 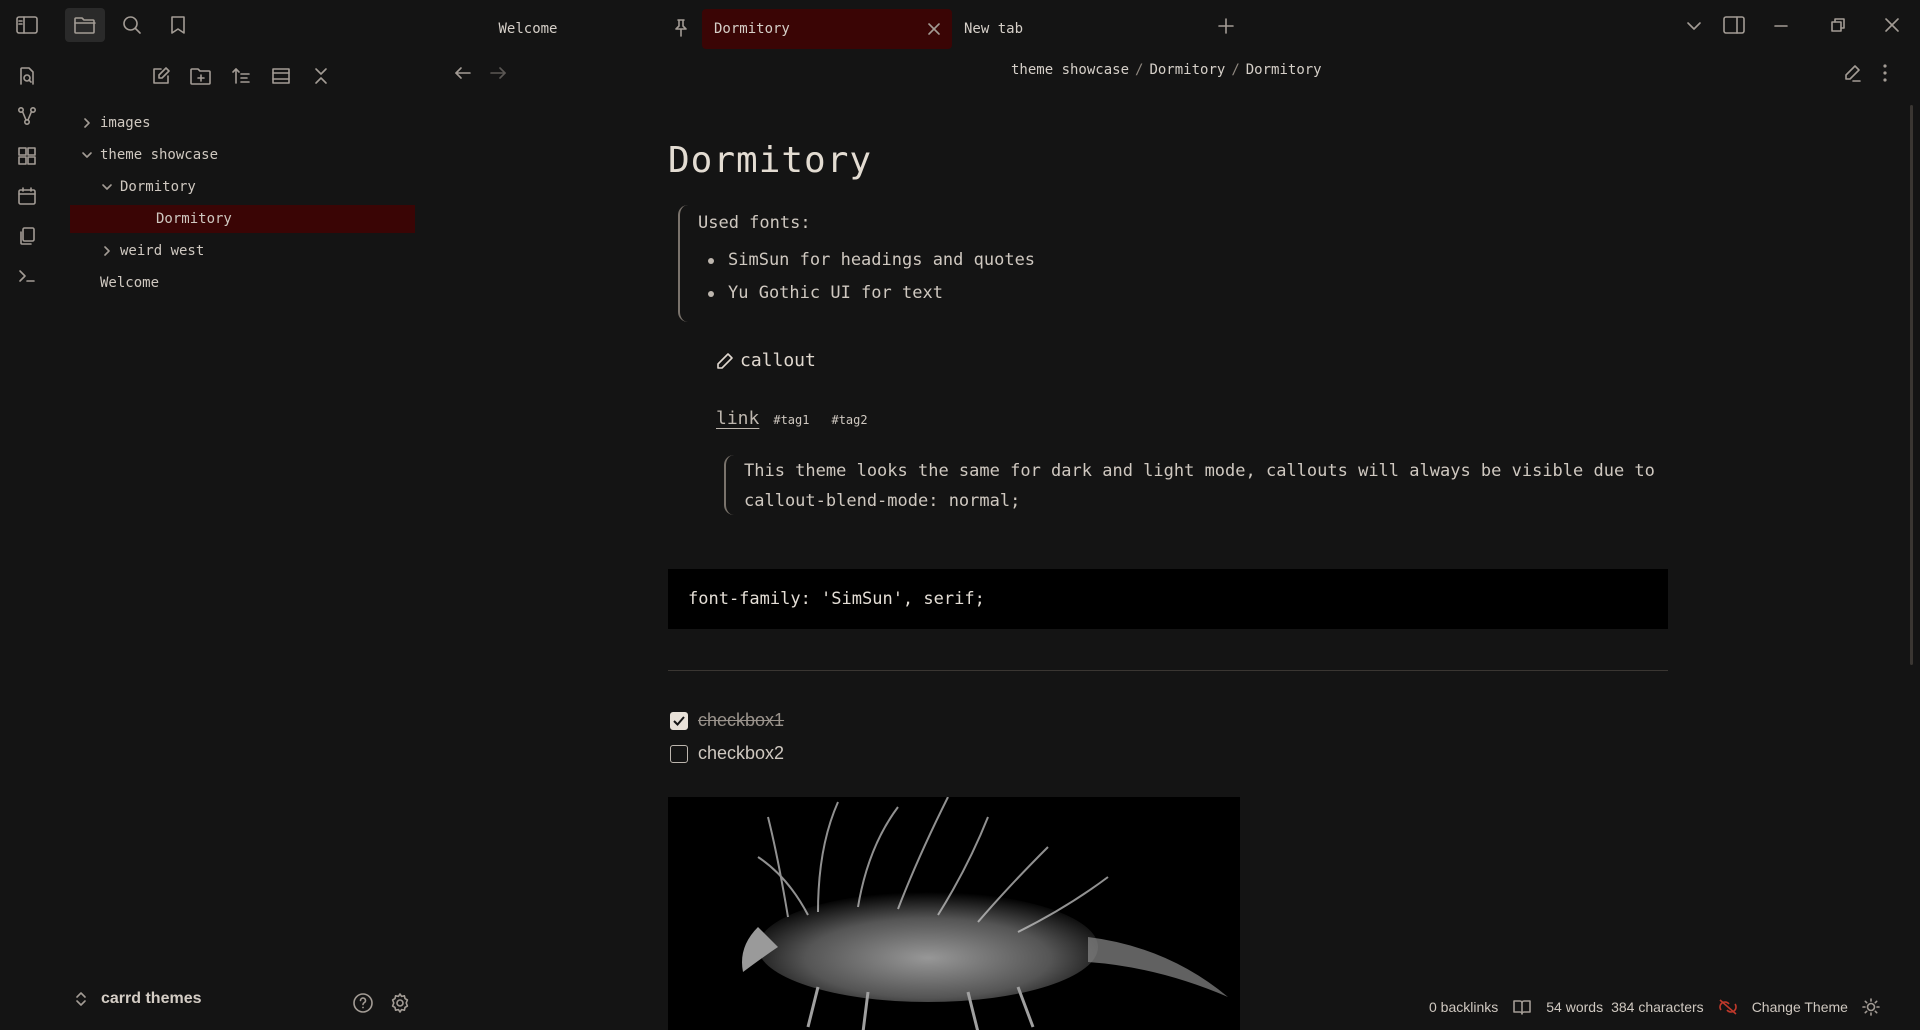 What do you see at coordinates (849, 420) in the screenshot?
I see `tag: #tag2` at bounding box center [849, 420].